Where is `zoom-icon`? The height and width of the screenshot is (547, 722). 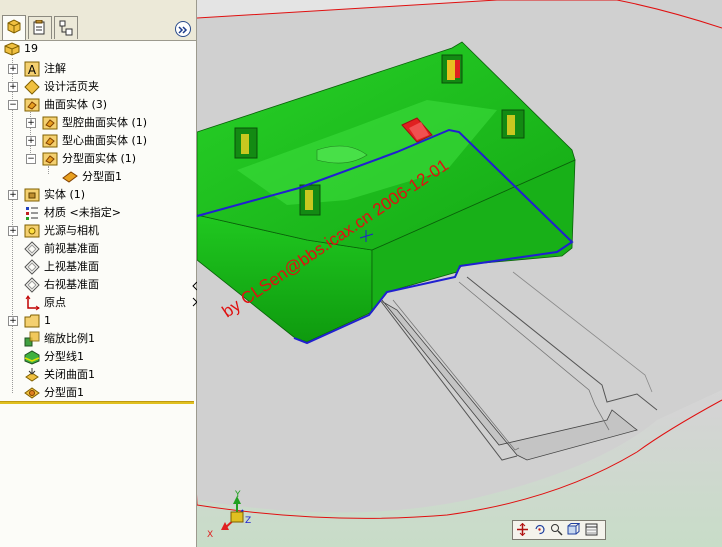
zoom-icon is located at coordinates (556, 529).